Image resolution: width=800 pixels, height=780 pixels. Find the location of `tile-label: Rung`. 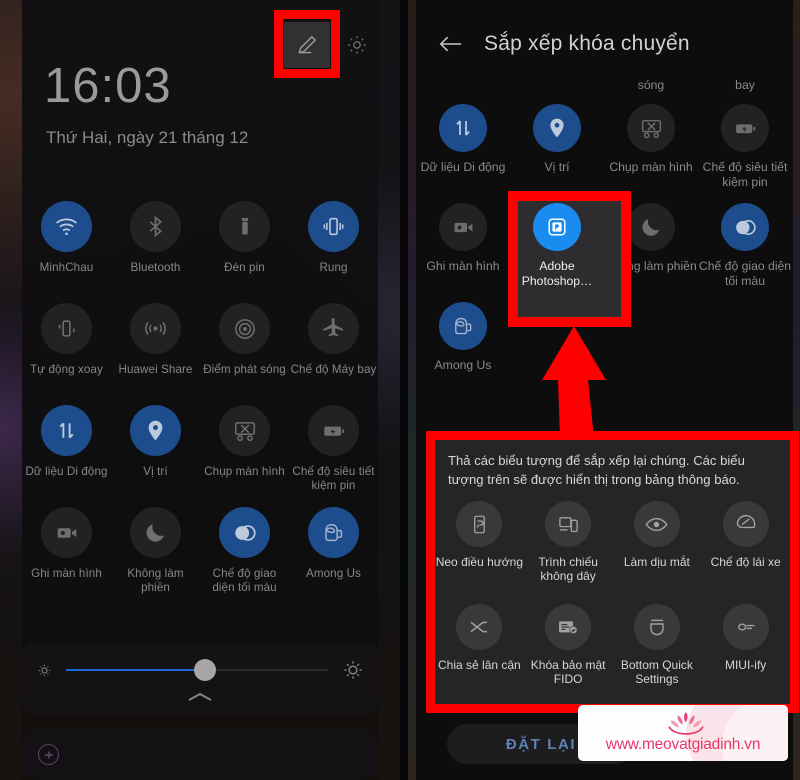

tile-label: Rung is located at coordinates (333, 267).